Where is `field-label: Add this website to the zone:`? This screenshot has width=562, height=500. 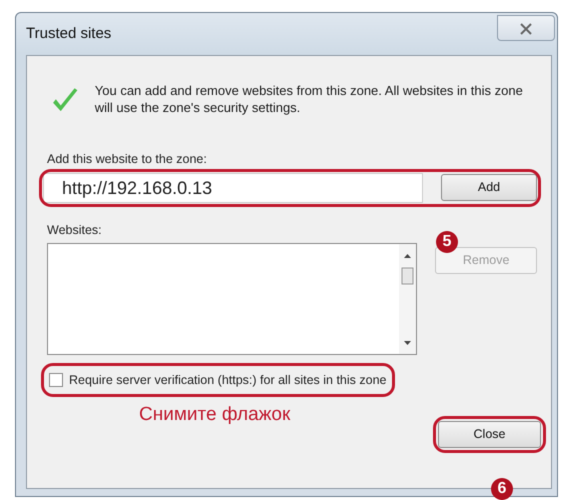
field-label: Add this website to the zone: is located at coordinates (127, 159).